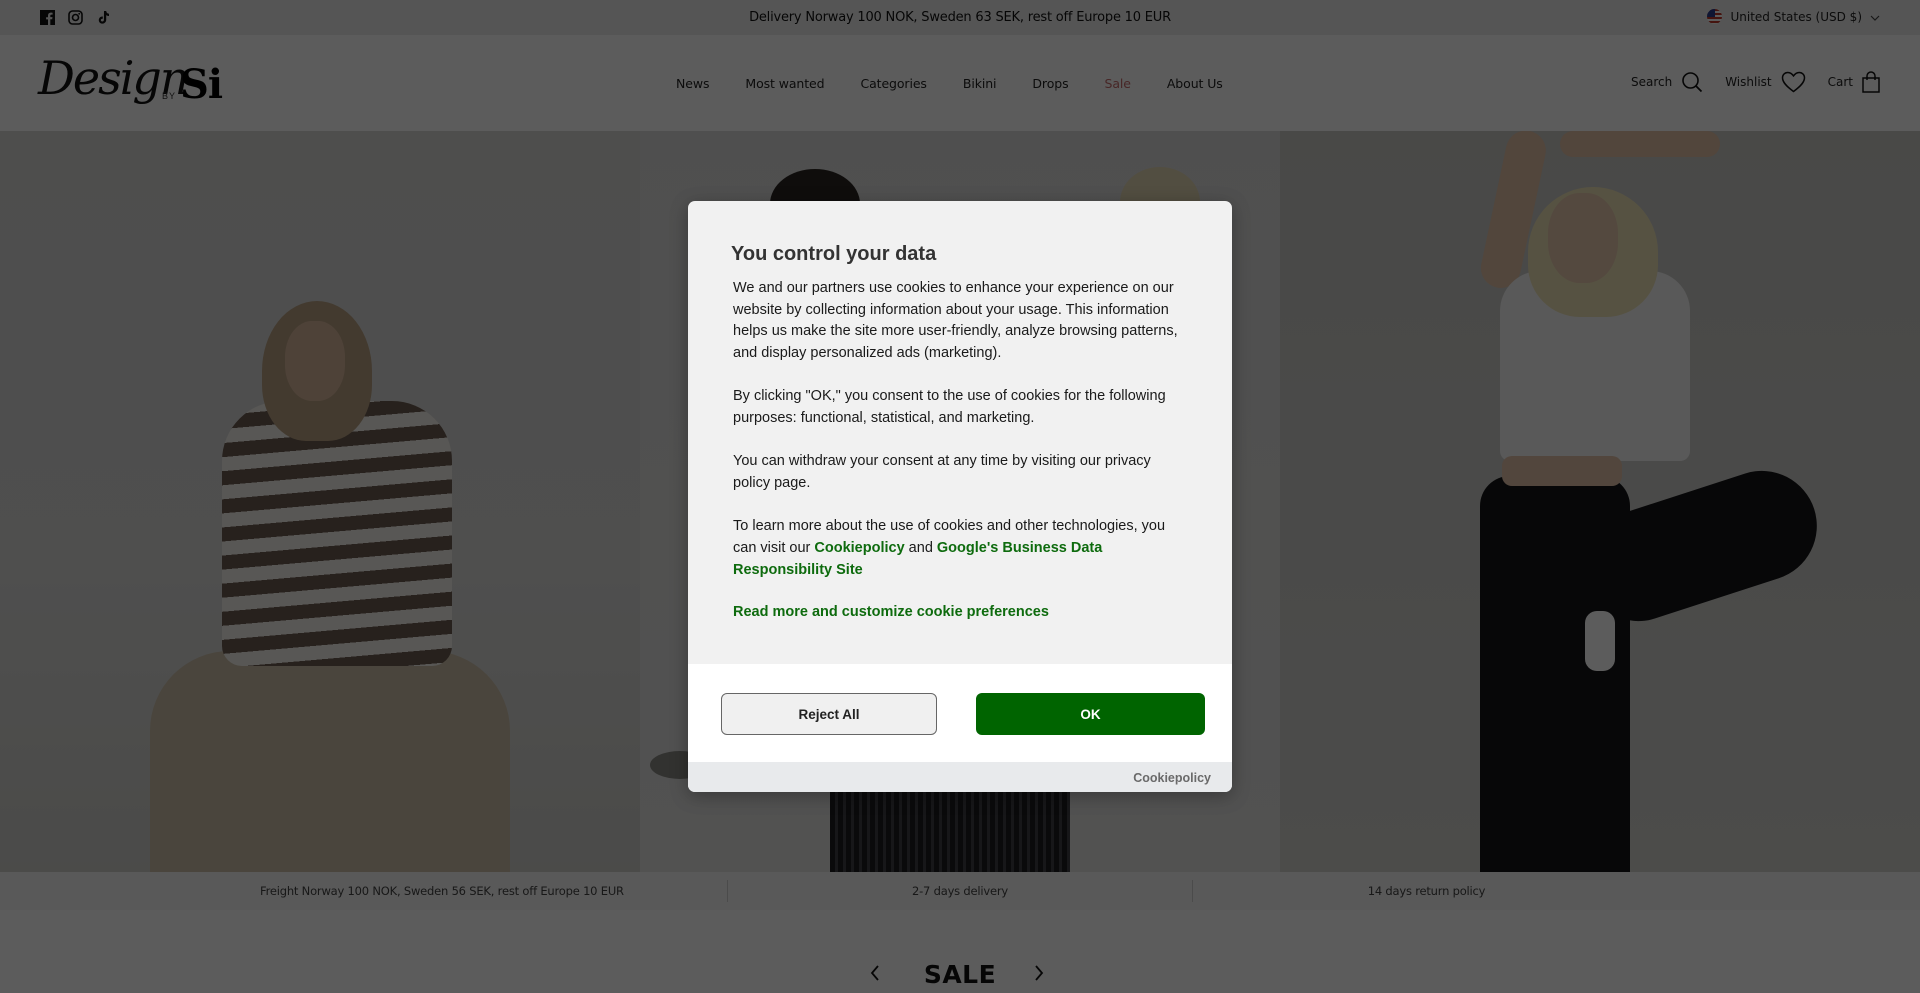  I want to click on dialog-footer: Cookiepolicy, so click(960, 777).